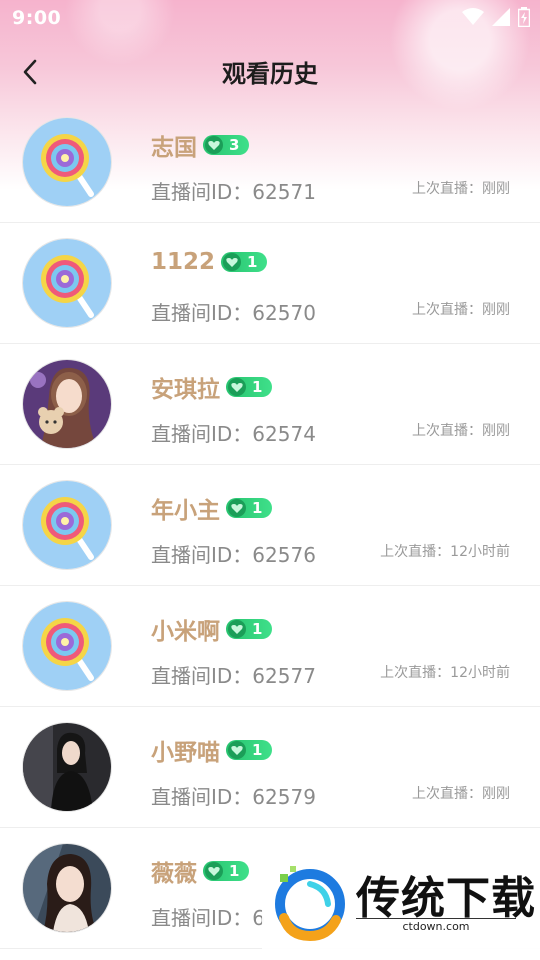 This screenshot has width=540, height=960. What do you see at coordinates (270, 74) in the screenshot?
I see `page-title: 观看历史` at bounding box center [270, 74].